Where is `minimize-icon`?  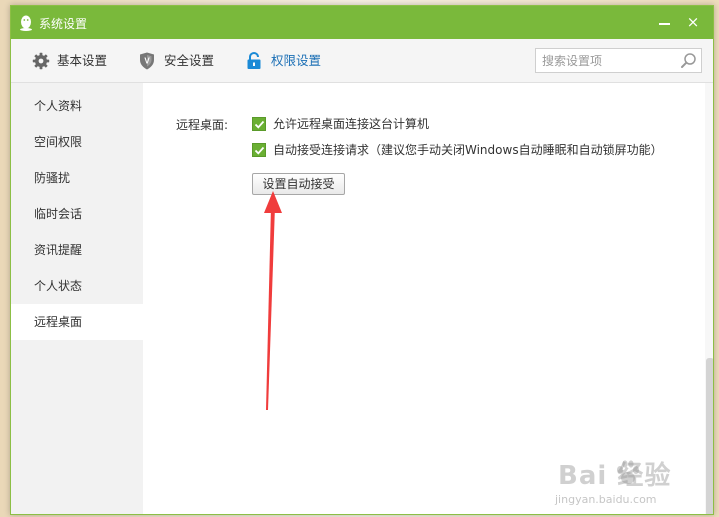
minimize-icon is located at coordinates (664, 24).